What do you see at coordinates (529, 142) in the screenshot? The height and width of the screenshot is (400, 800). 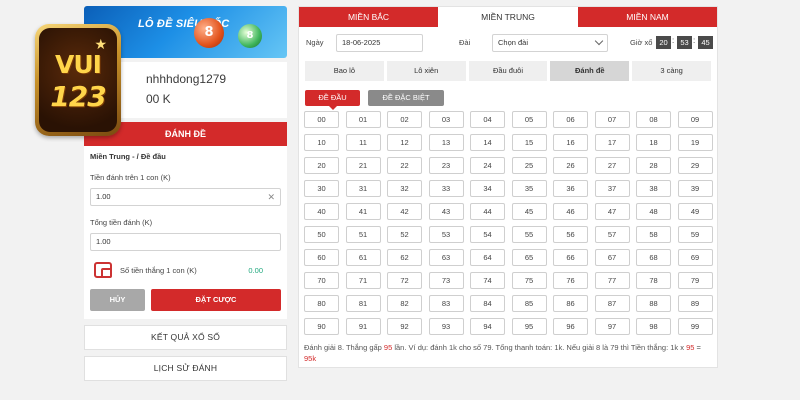 I see `number-cell: 15` at bounding box center [529, 142].